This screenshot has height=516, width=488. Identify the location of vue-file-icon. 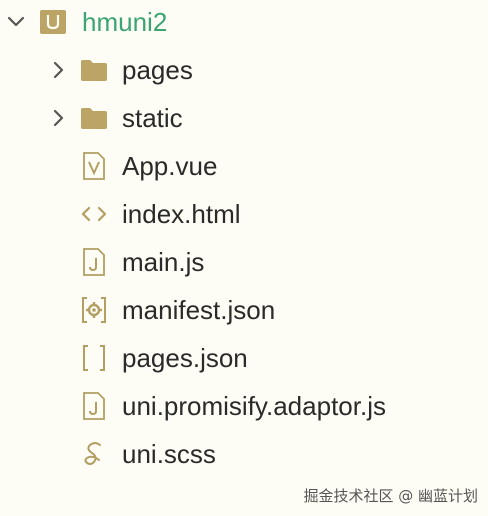
(94, 166).